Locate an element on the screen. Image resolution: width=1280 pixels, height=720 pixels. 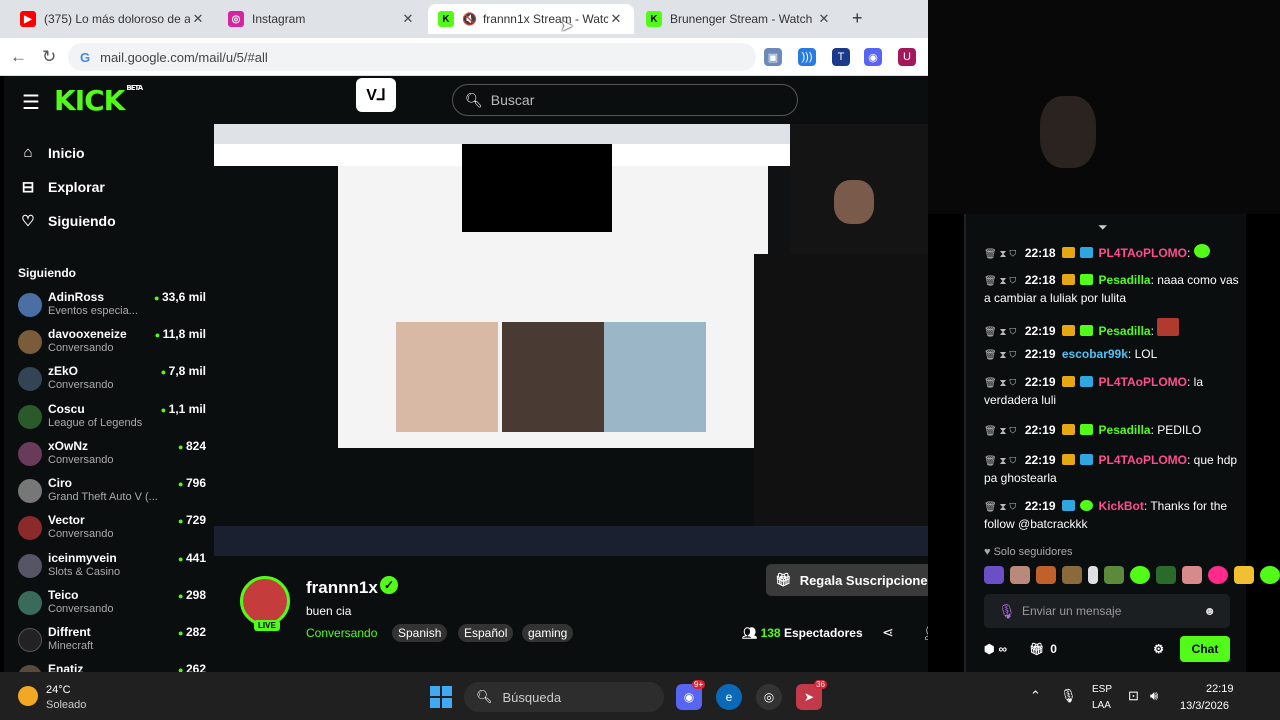
clock-date: 13/3/2026 is located at coordinates (1204, 706).